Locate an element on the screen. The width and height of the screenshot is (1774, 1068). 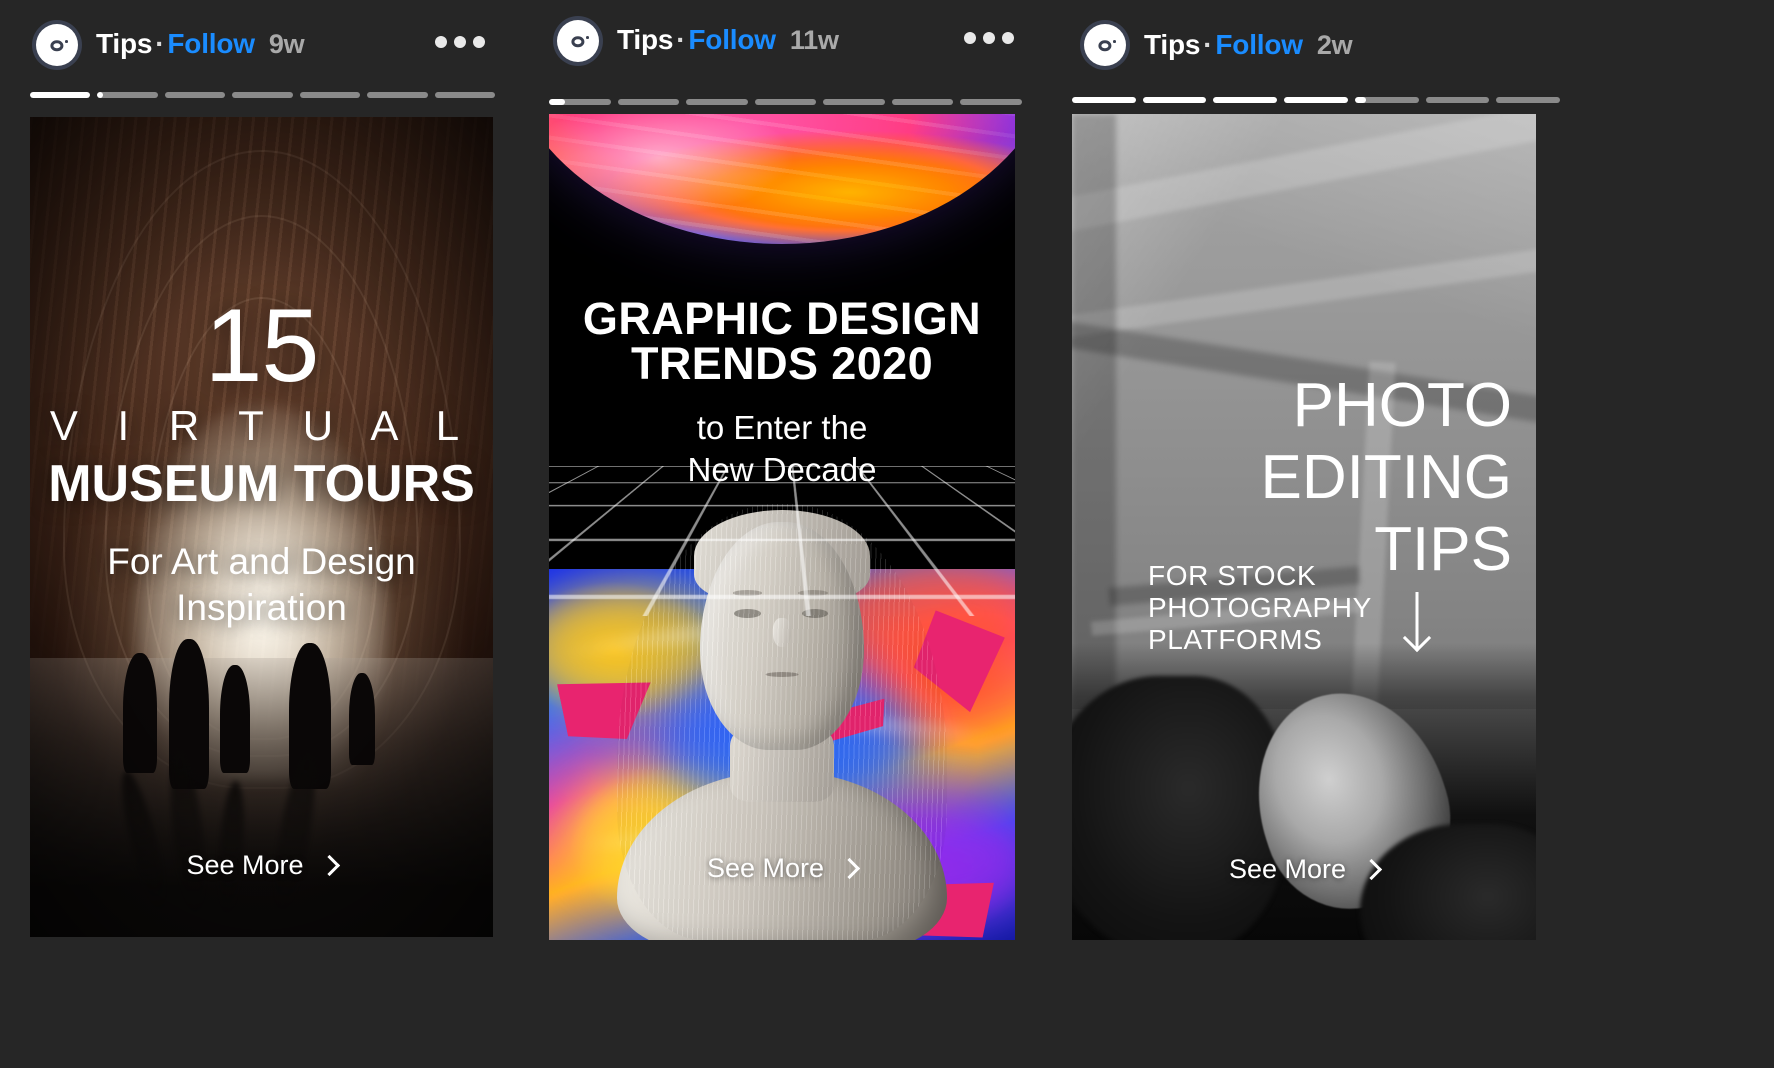
story-header: Tips · Follow 11w is located at coordinates (787, 52).